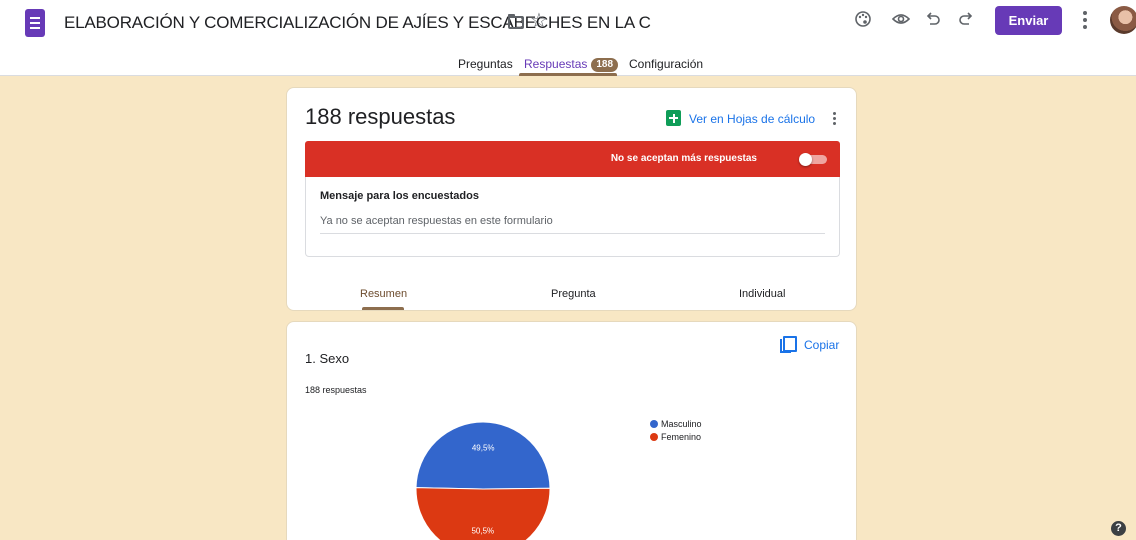  What do you see at coordinates (805, 159) in the screenshot?
I see `toggle-knob` at bounding box center [805, 159].